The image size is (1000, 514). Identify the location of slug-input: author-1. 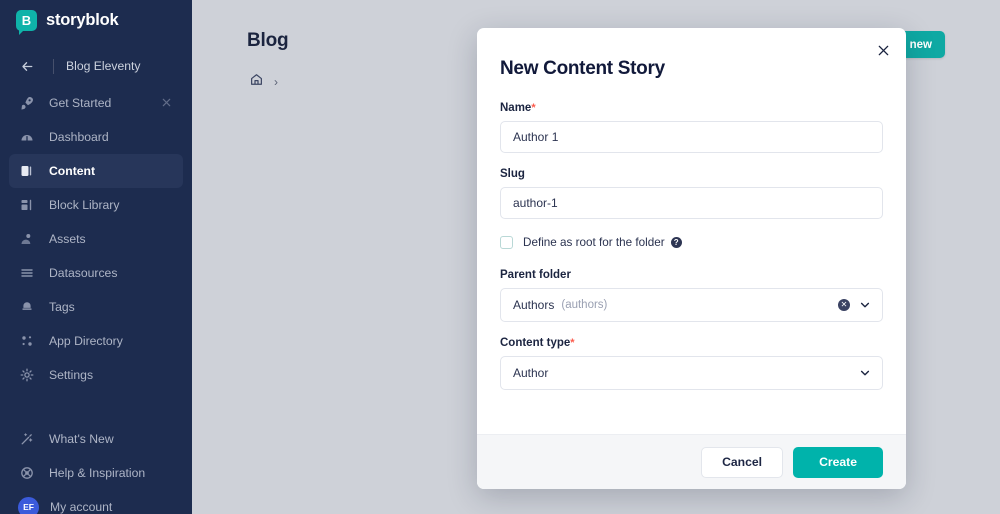
(691, 203).